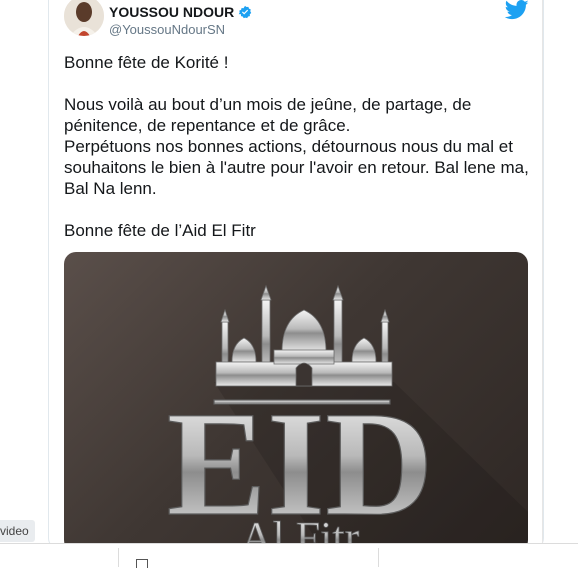 The image size is (578, 568). Describe the element at coordinates (289, 555) in the screenshot. I see `bottom-toolbar` at that location.